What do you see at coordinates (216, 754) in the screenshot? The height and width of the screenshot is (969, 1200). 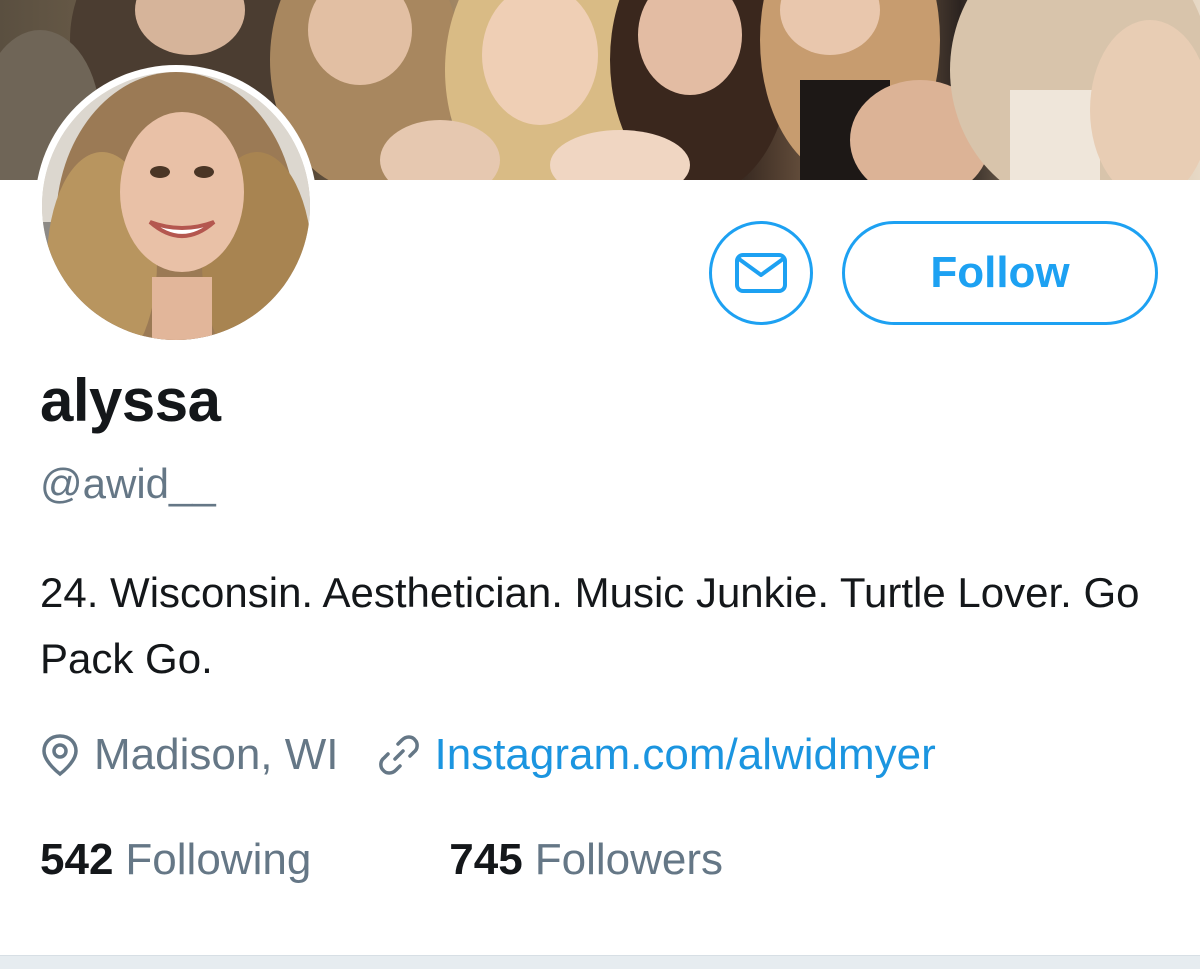 I see `profile-location: Madison, WI` at bounding box center [216, 754].